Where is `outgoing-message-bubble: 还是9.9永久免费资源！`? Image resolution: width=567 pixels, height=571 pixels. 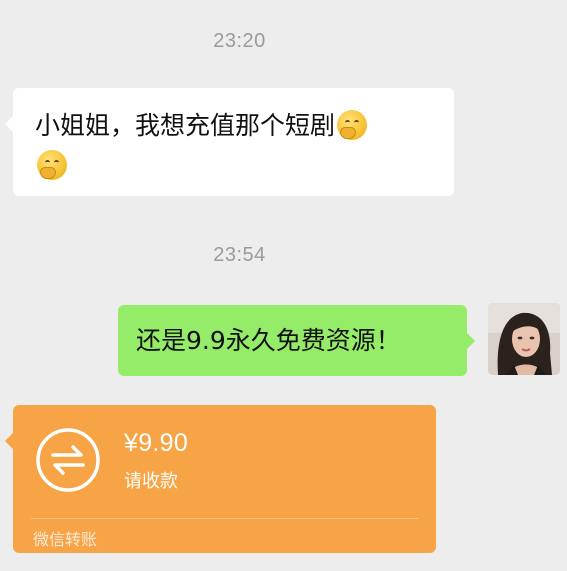
outgoing-message-bubble: 还是9.9永久免费资源！ is located at coordinates (296, 340).